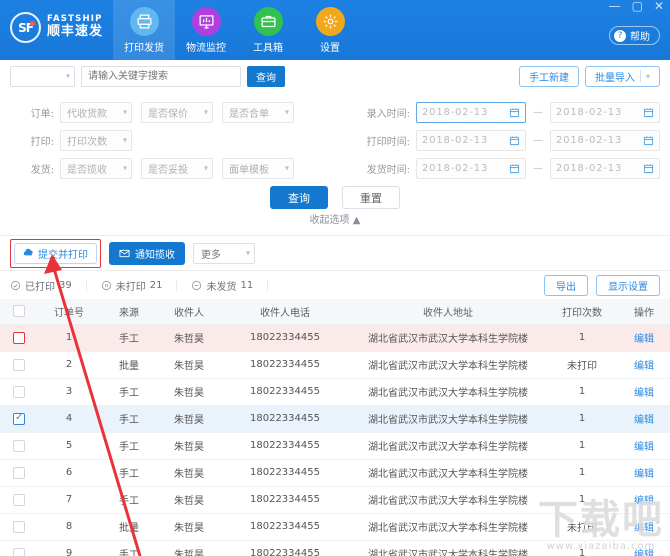 This screenshot has width=670, height=556. What do you see at coordinates (42, 76) in the screenshot?
I see `search-category-select: ▾` at bounding box center [42, 76].